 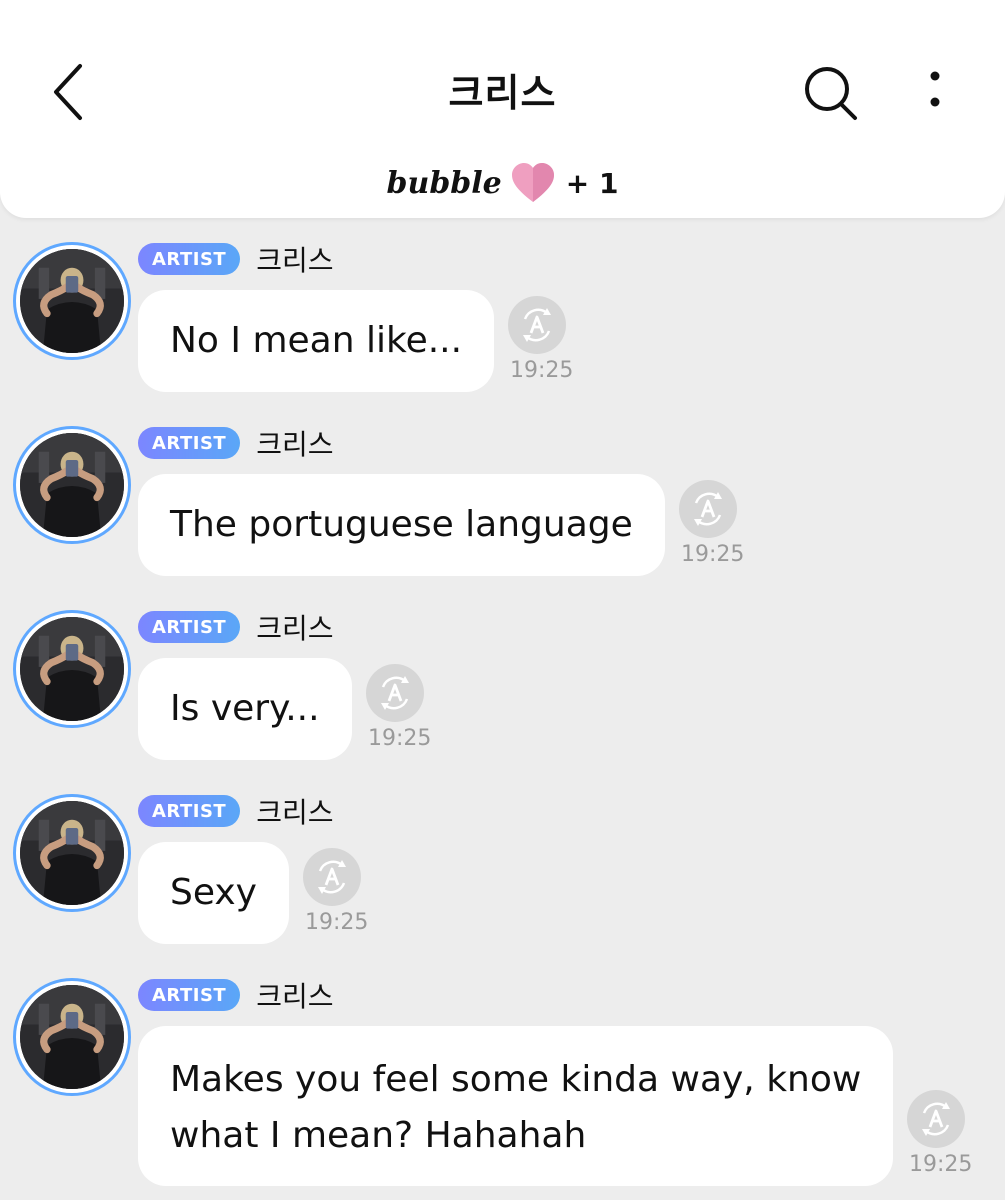 I want to click on message-bubble: The portuguese language, so click(x=401, y=525).